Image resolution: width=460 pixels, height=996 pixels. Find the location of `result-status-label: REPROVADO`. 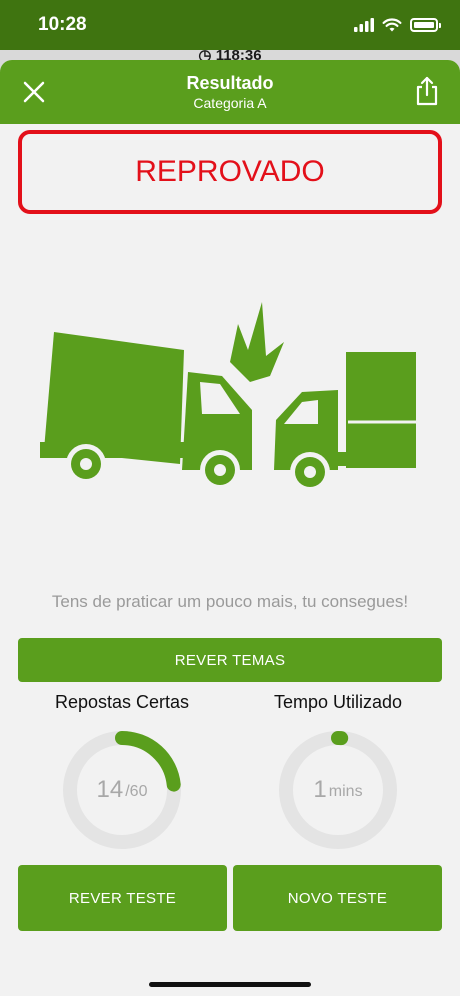

result-status-label: REPROVADO is located at coordinates (230, 171).